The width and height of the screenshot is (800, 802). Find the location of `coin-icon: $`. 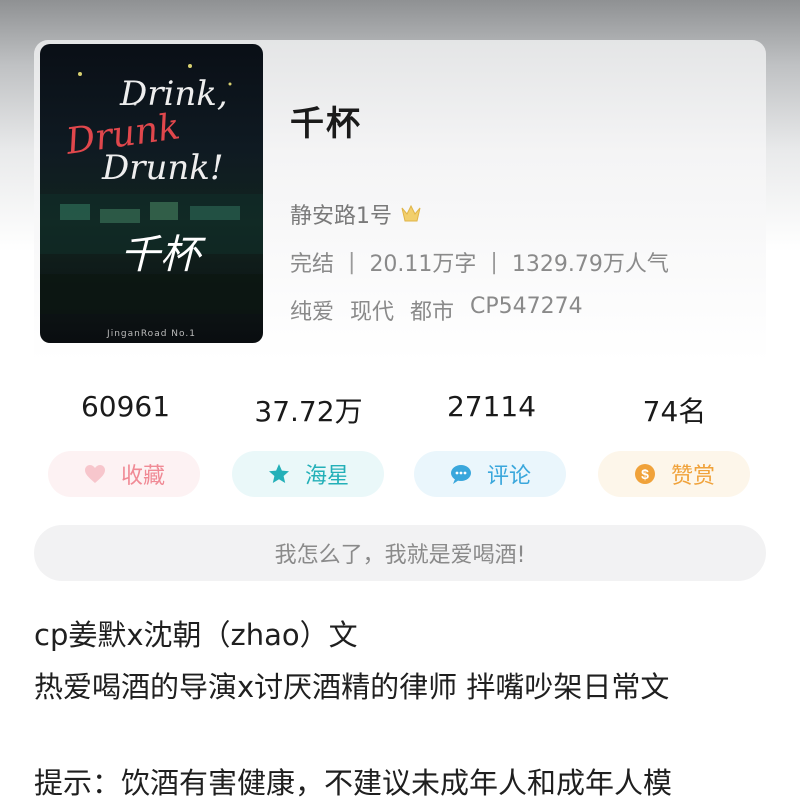

coin-icon: $ is located at coordinates (644, 474).